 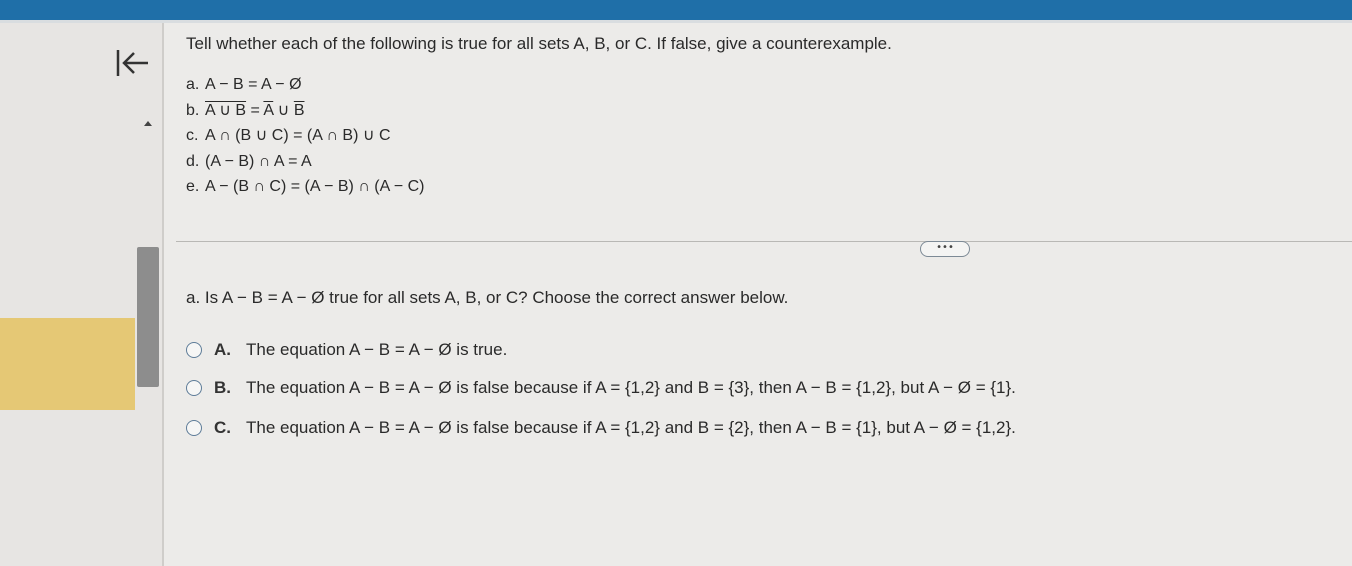 I want to click on section-divider, so click(x=764, y=241).